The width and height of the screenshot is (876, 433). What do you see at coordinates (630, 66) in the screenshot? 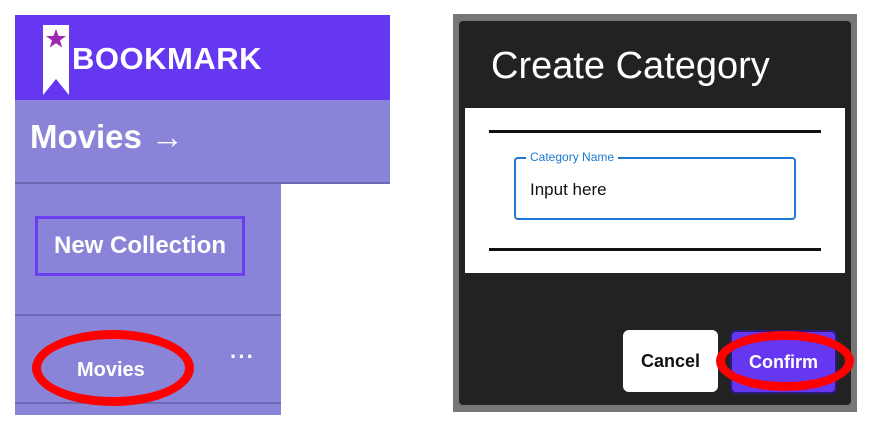
I see `dialog-title: Create Category` at bounding box center [630, 66].